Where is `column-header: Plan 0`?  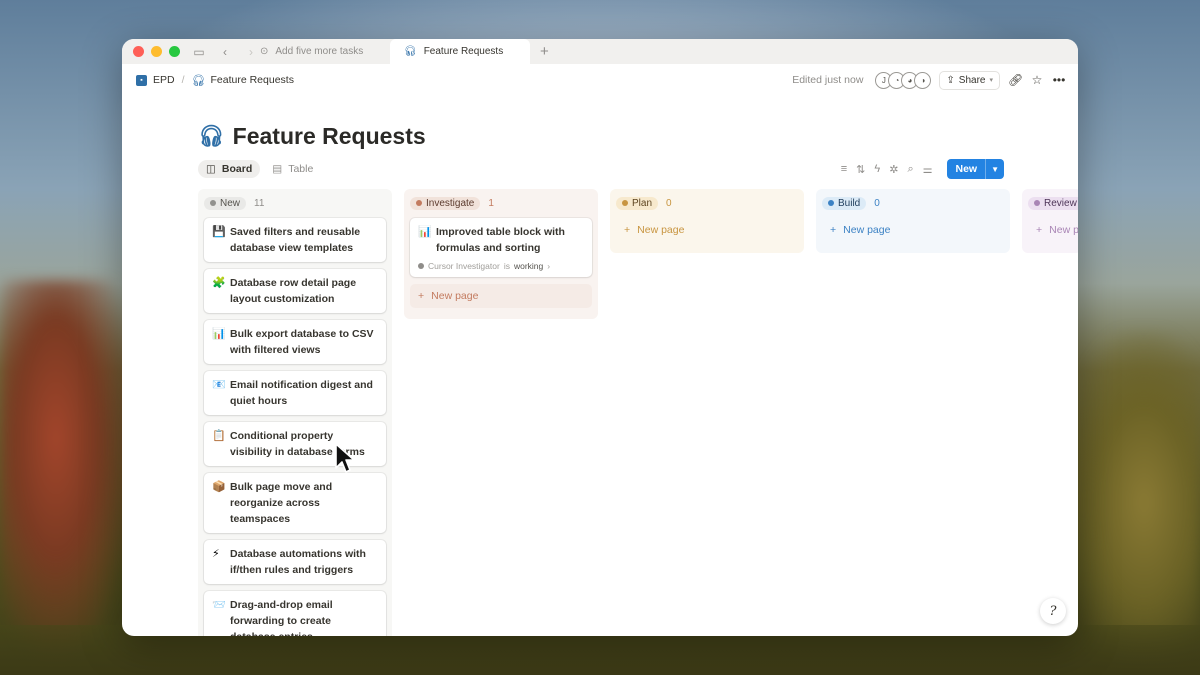
column-header: Plan 0 is located at coordinates (707, 203).